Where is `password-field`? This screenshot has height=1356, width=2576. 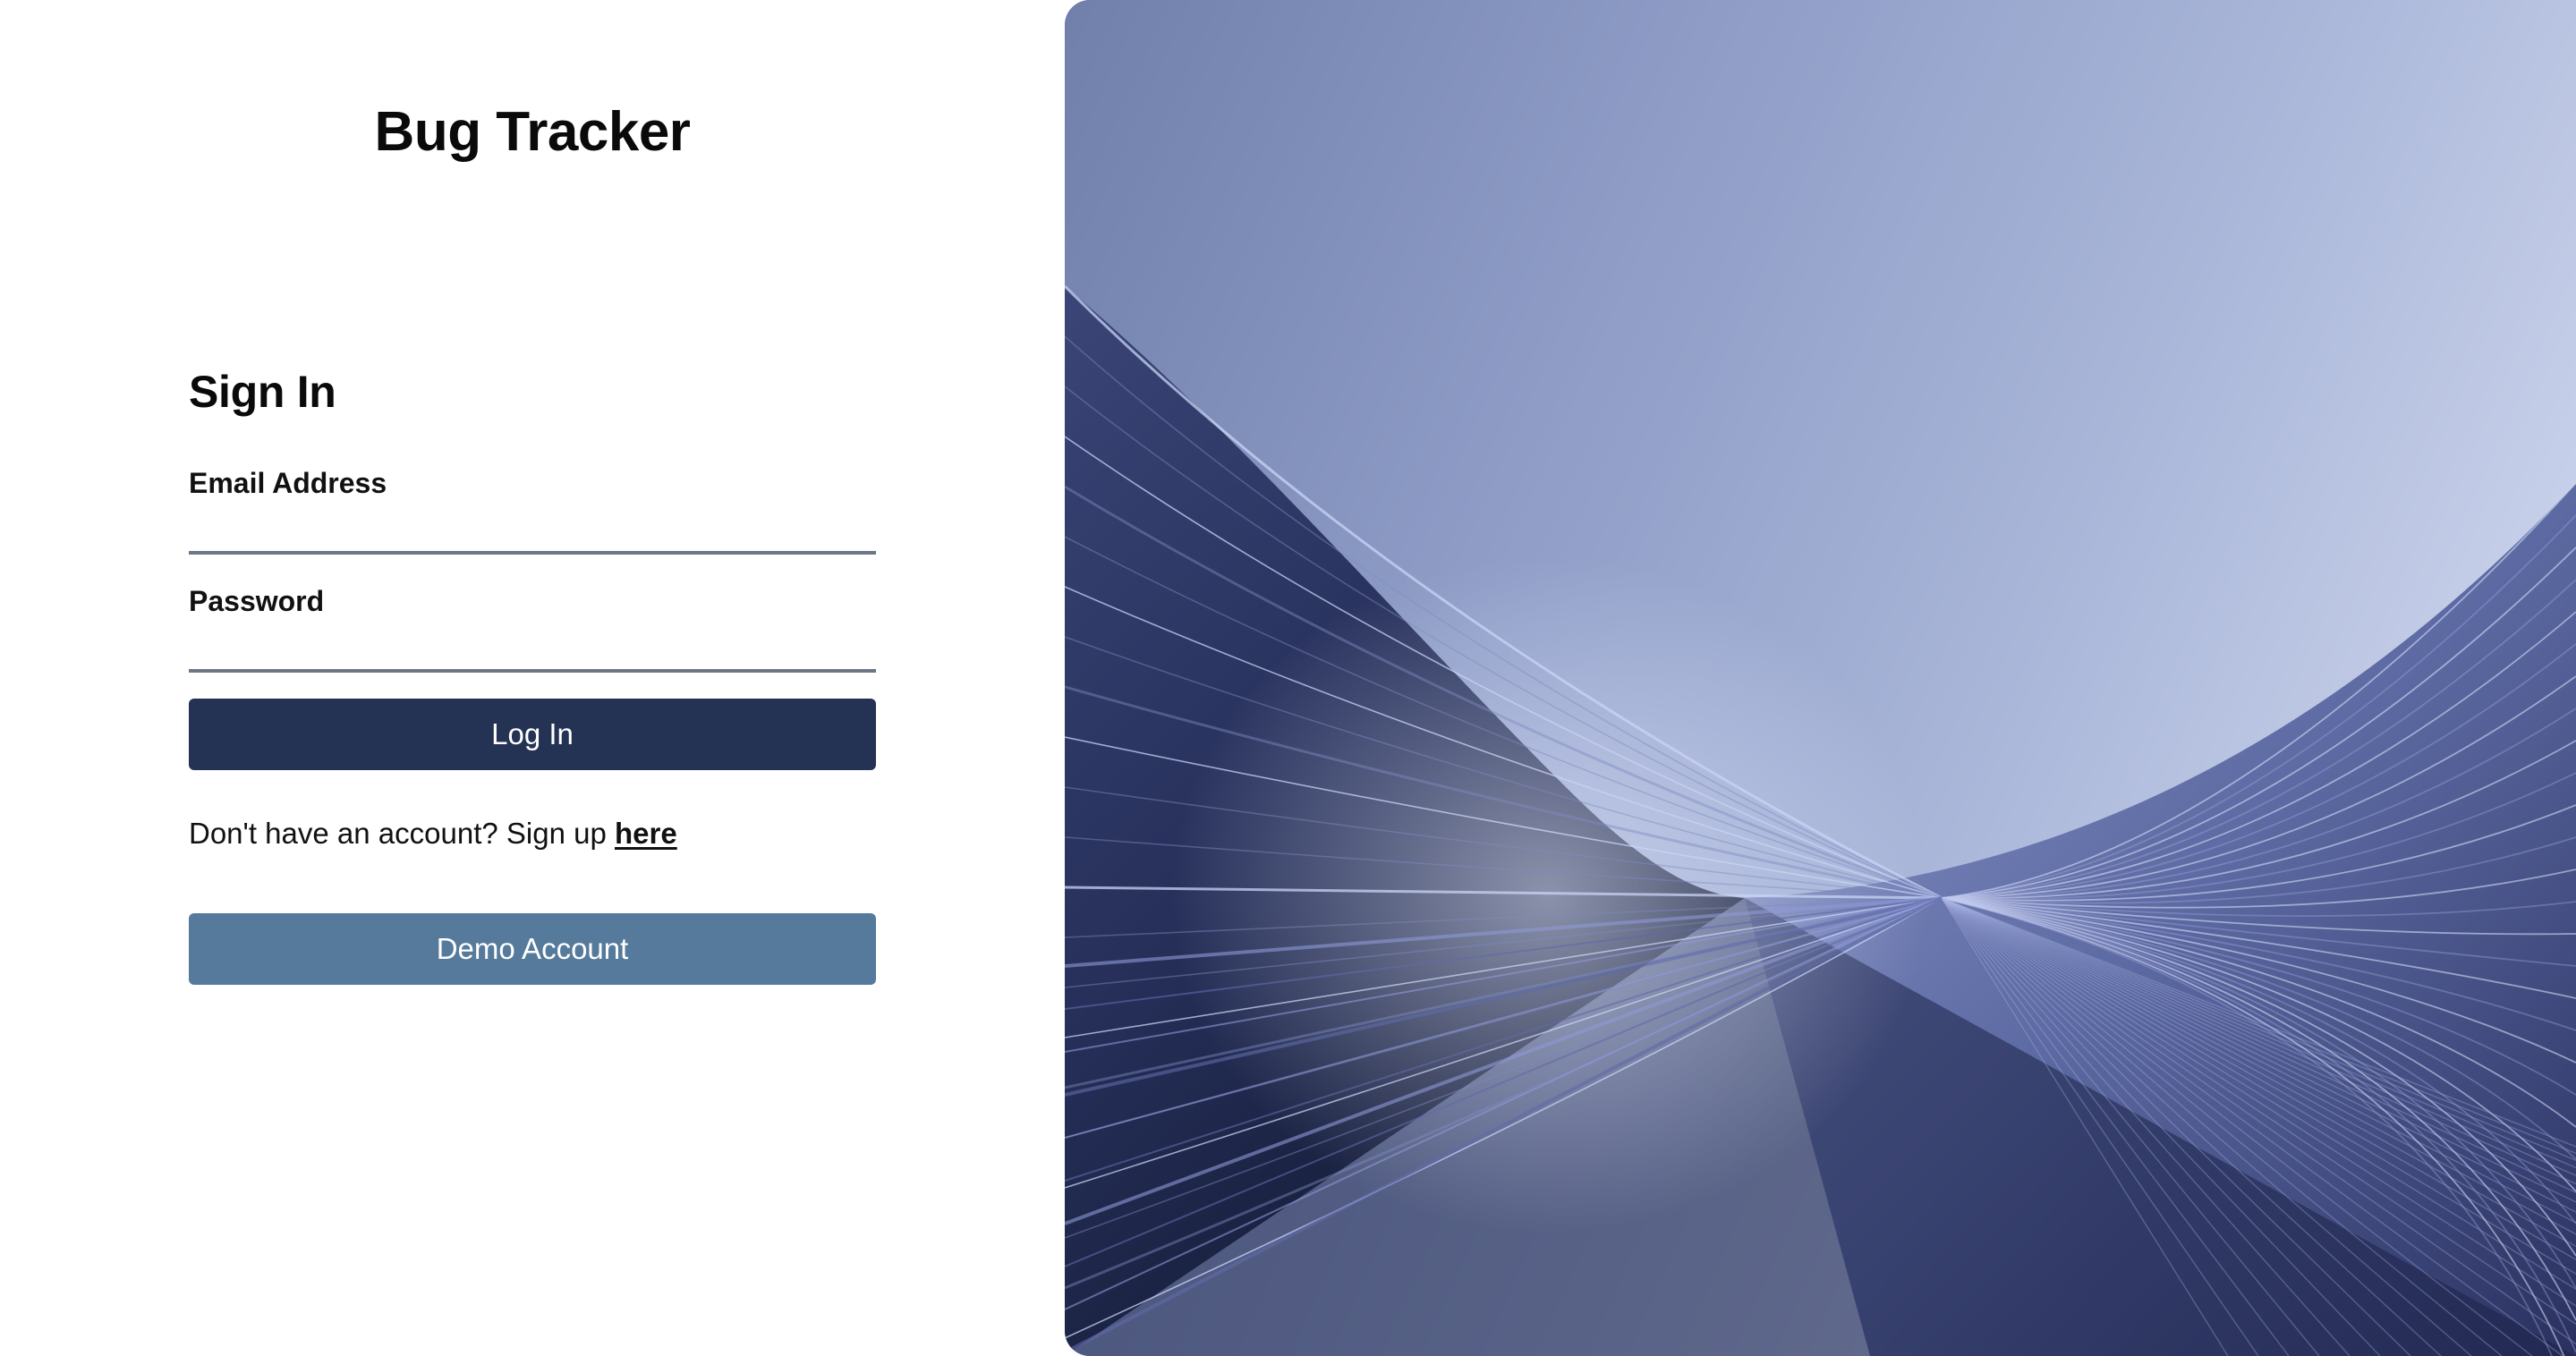
password-field is located at coordinates (532, 653).